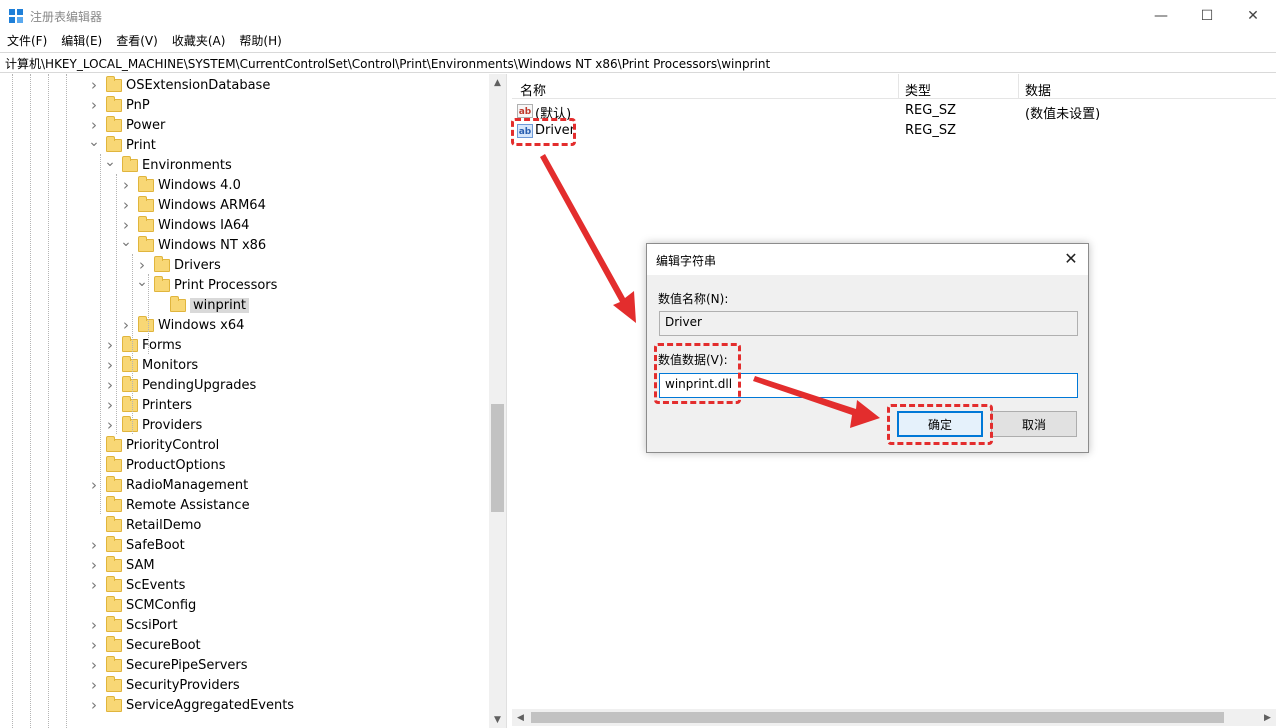 The image size is (1276, 728). I want to click on tree-item: › Providers, so click(153, 425).